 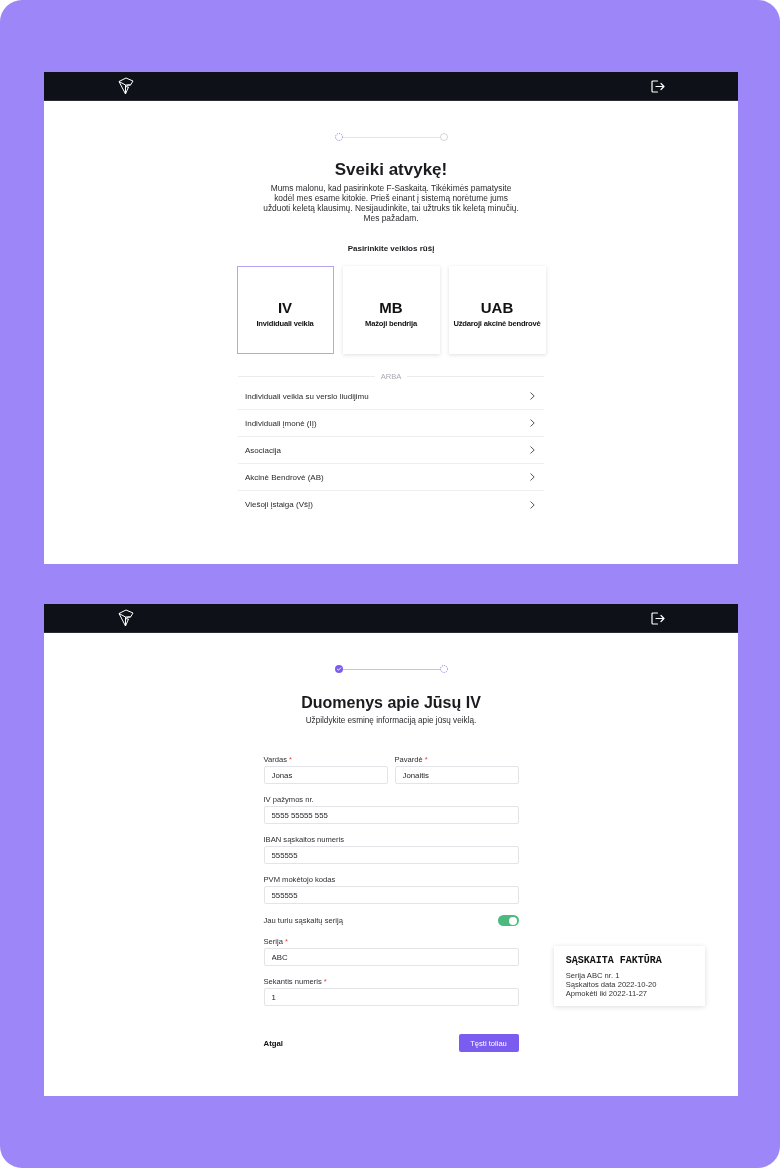 I want to click on page-title: Sveiki atvykę!, so click(x=391, y=170).